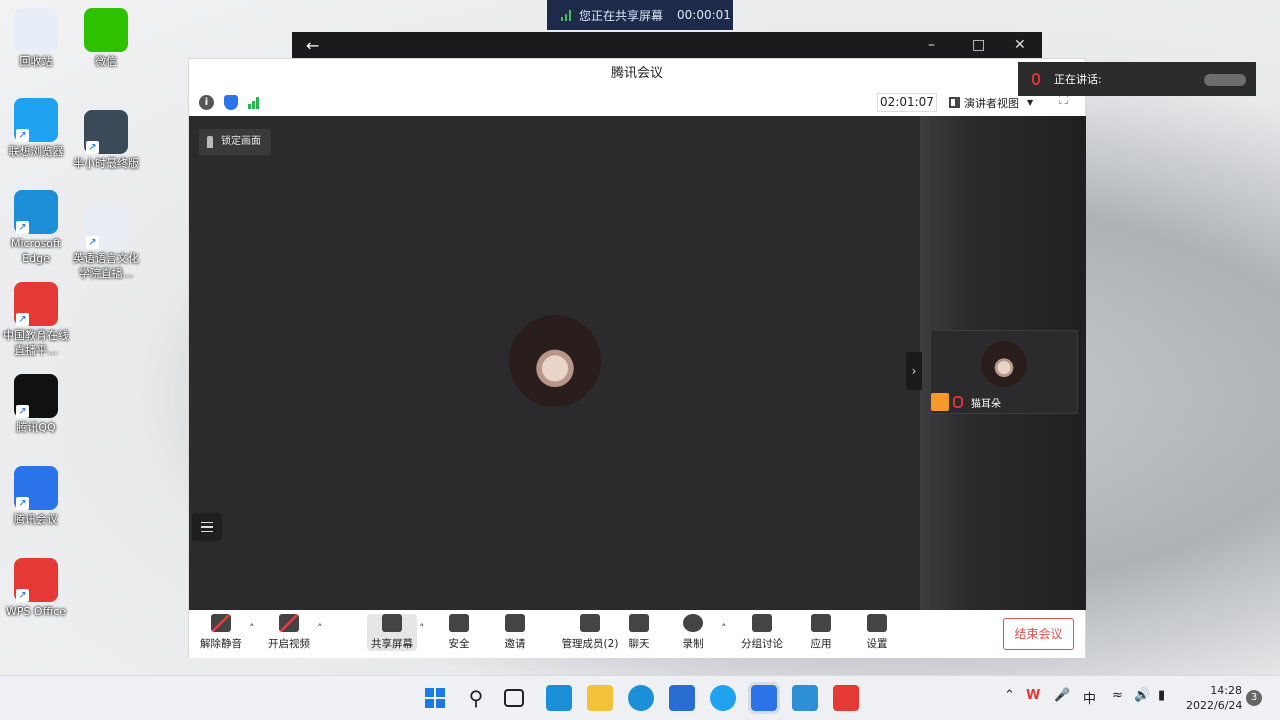  Describe the element at coordinates (682, 698) in the screenshot. I see `store-icon` at that location.